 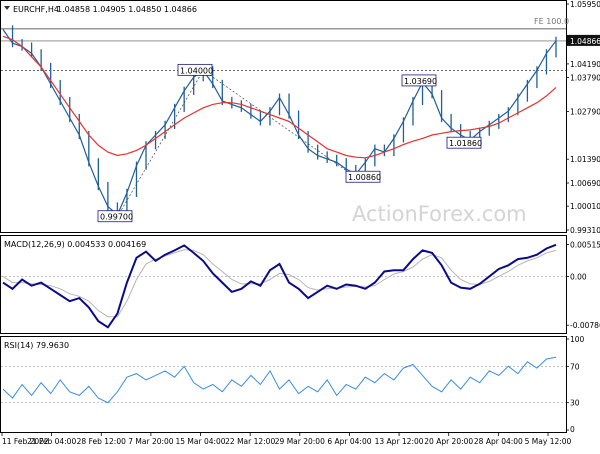 I want to click on x-tick-label: 28 Apr 04:00, so click(x=498, y=441).